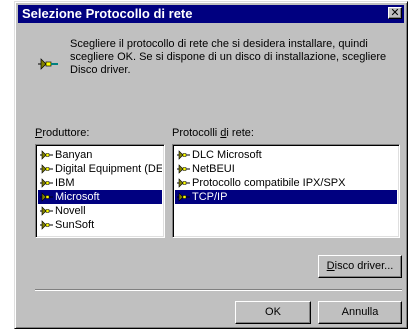  Describe the element at coordinates (62, 133) in the screenshot. I see `manufacturer-label: Produttore:` at that location.